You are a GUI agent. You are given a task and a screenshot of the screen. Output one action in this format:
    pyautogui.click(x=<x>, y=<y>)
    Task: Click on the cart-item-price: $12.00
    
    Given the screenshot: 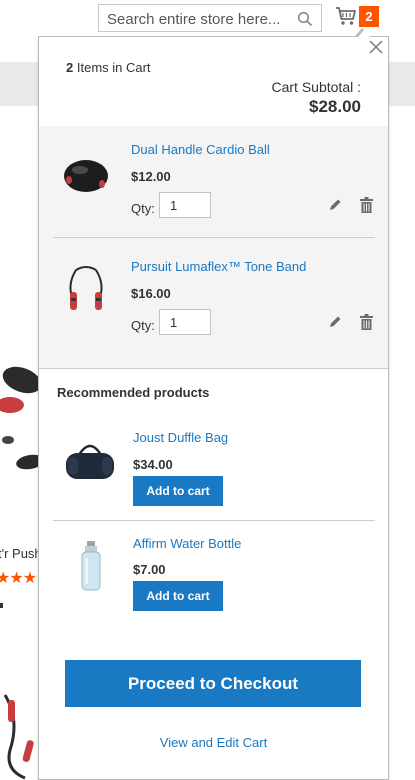 What is the action you would take?
    pyautogui.click(x=151, y=176)
    